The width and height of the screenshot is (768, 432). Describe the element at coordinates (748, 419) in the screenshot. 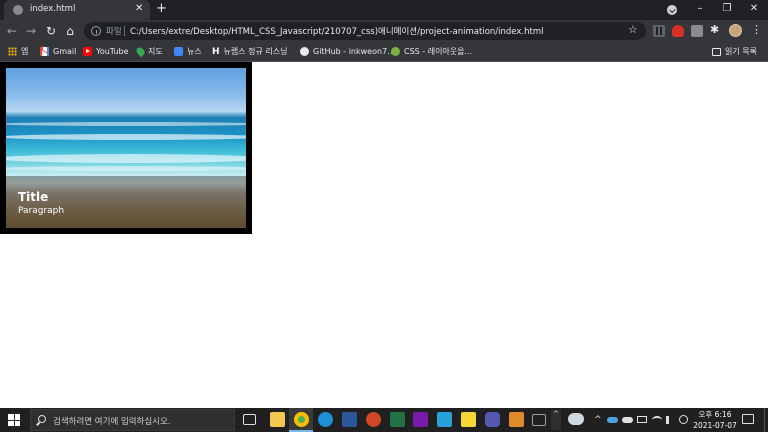

I see `notification-icon` at that location.